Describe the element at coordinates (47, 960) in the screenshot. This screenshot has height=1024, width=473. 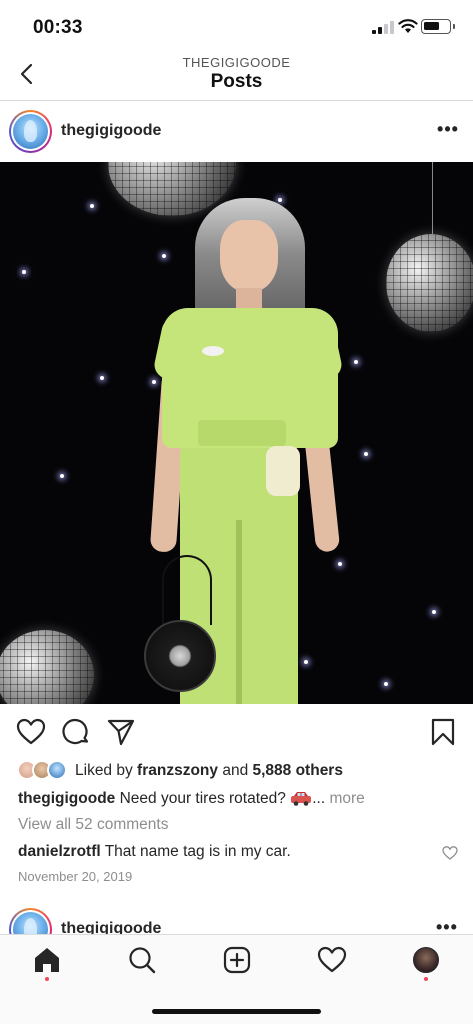
I see `home-icon` at that location.